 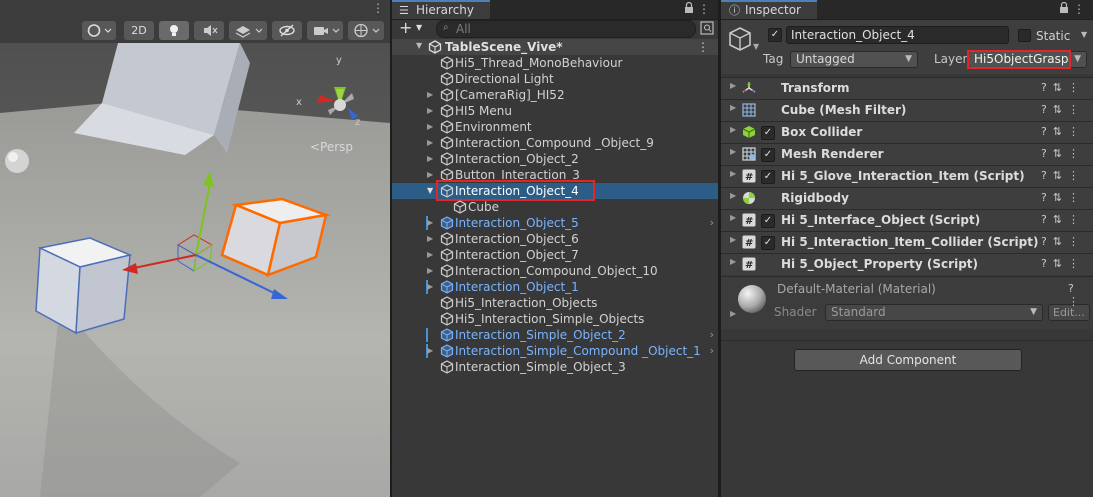 What do you see at coordinates (1084, 34) in the screenshot?
I see `static-dropdown-icon: ▼` at bounding box center [1084, 34].